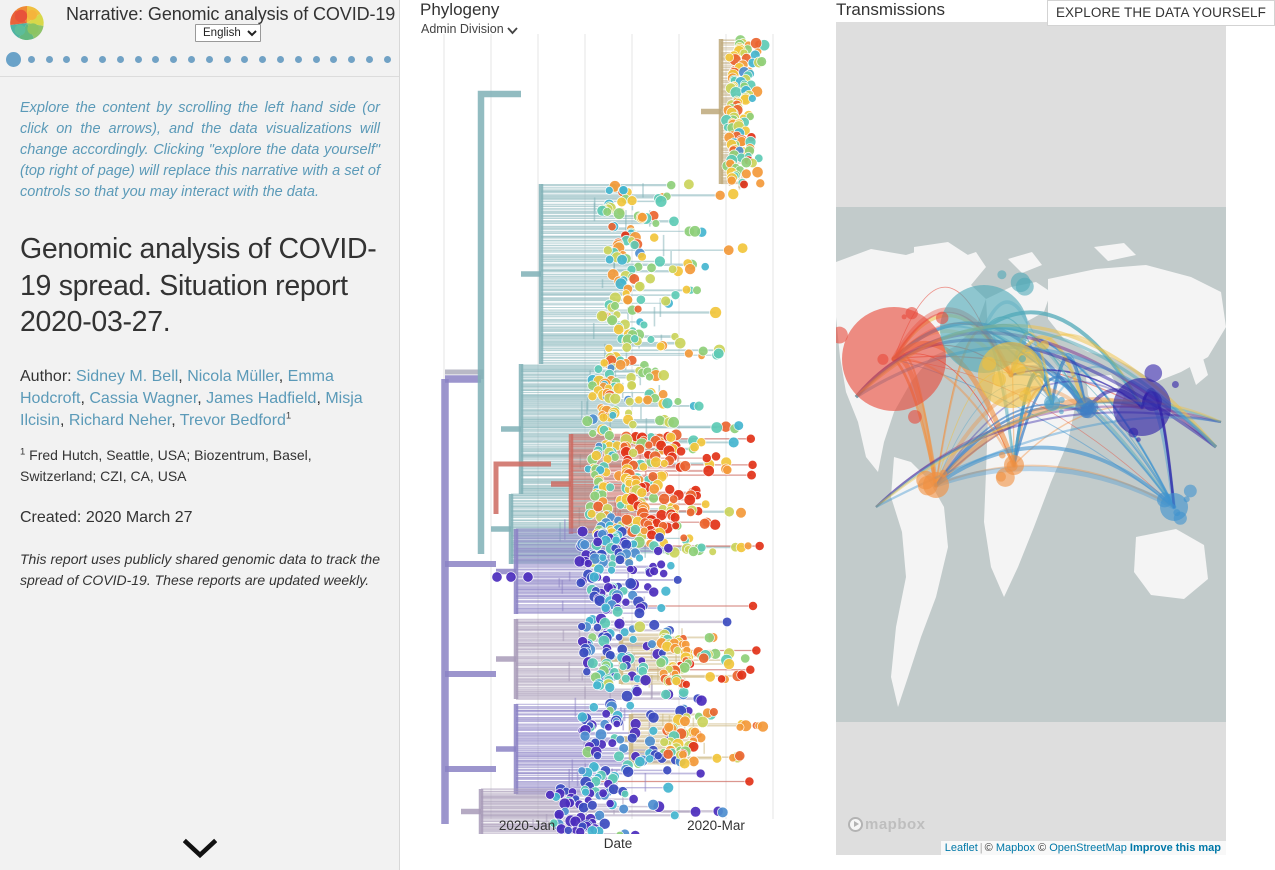  I want to click on narrative-progress-dots, so click(199, 62).